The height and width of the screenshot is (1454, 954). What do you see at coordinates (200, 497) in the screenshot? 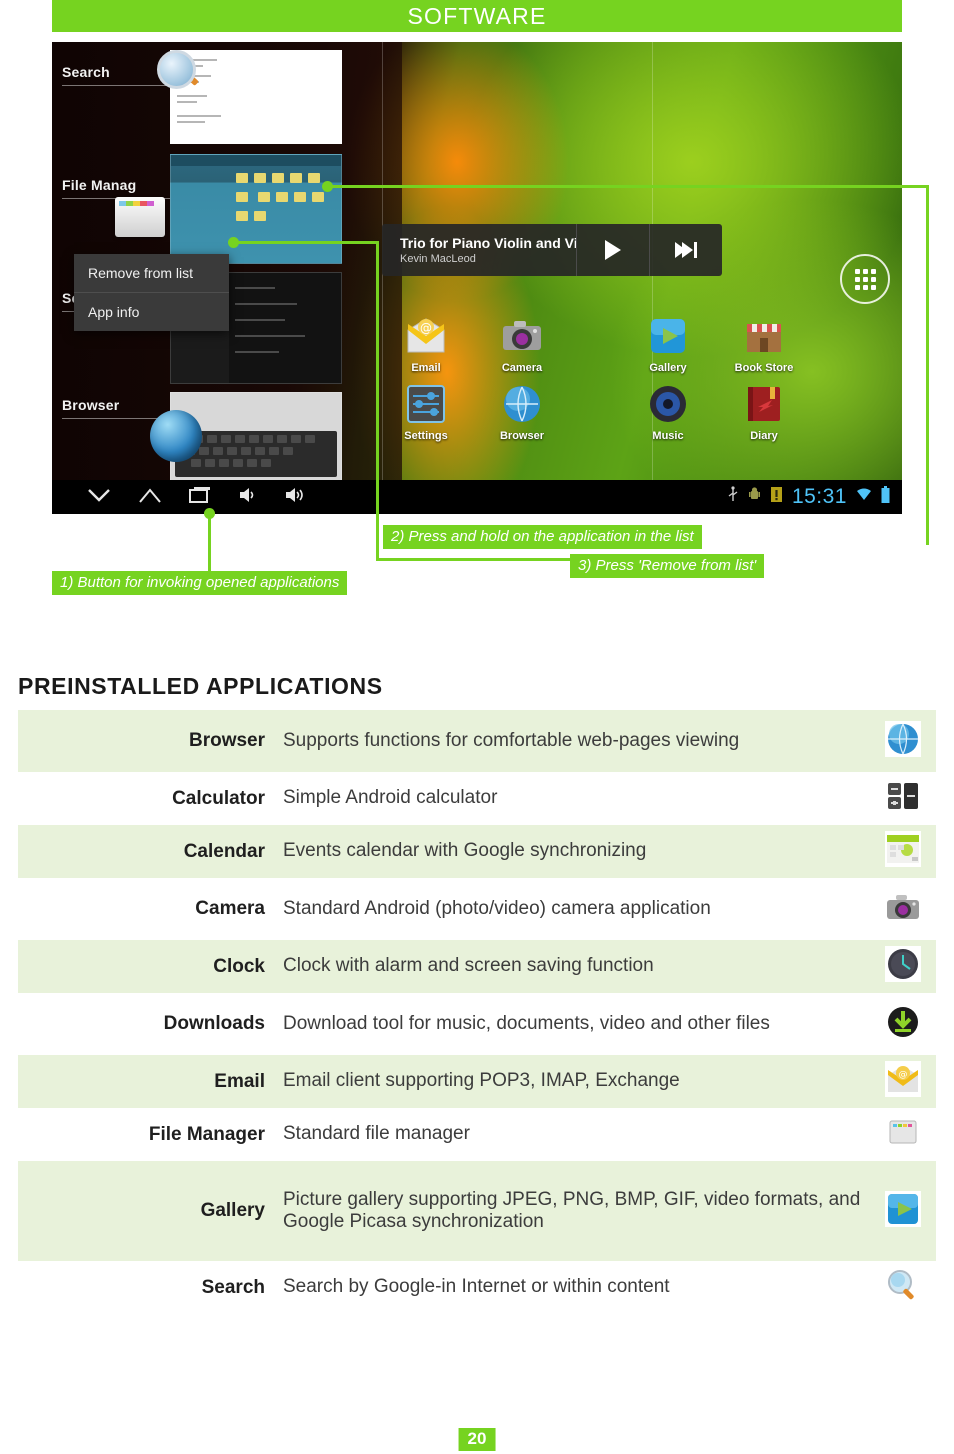
I see `recent-apps-icon` at bounding box center [200, 497].